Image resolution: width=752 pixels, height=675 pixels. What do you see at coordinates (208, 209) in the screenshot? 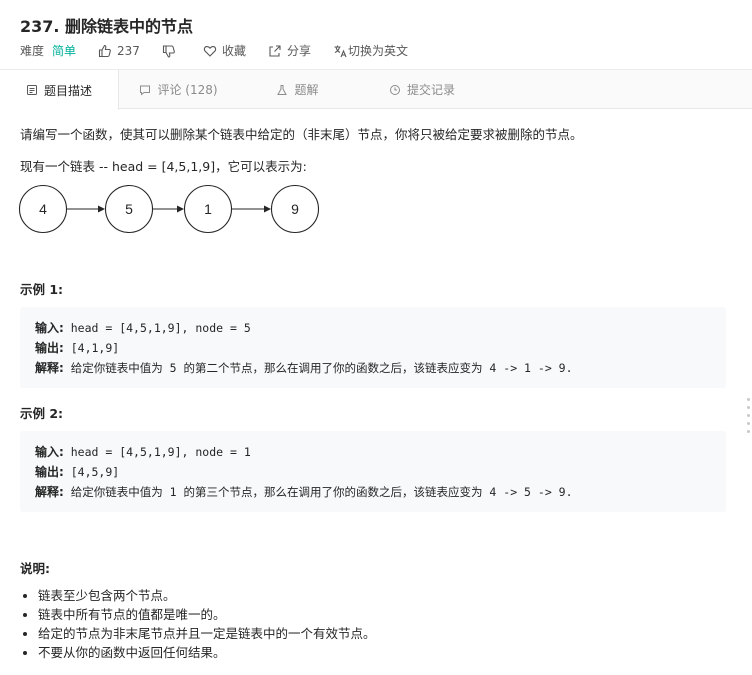
I see `list-node-value: 1` at bounding box center [208, 209].